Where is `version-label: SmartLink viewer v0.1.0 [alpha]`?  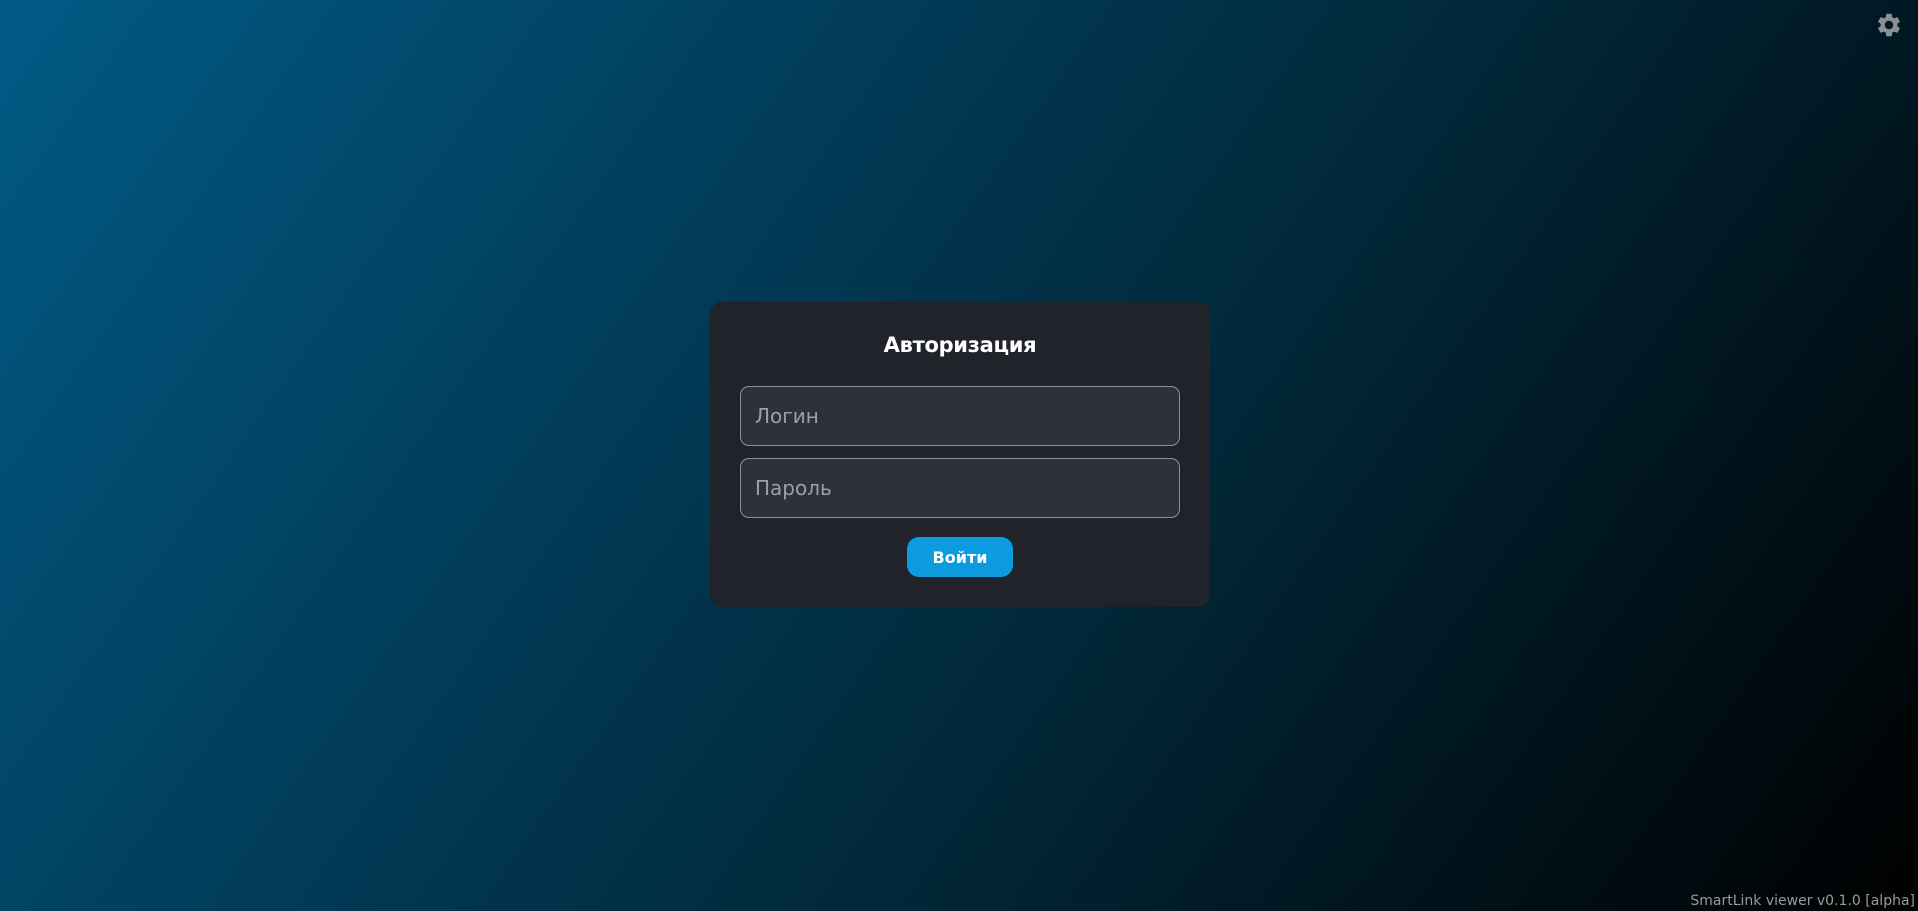 version-label: SmartLink viewer v0.1.0 [alpha] is located at coordinates (1802, 901).